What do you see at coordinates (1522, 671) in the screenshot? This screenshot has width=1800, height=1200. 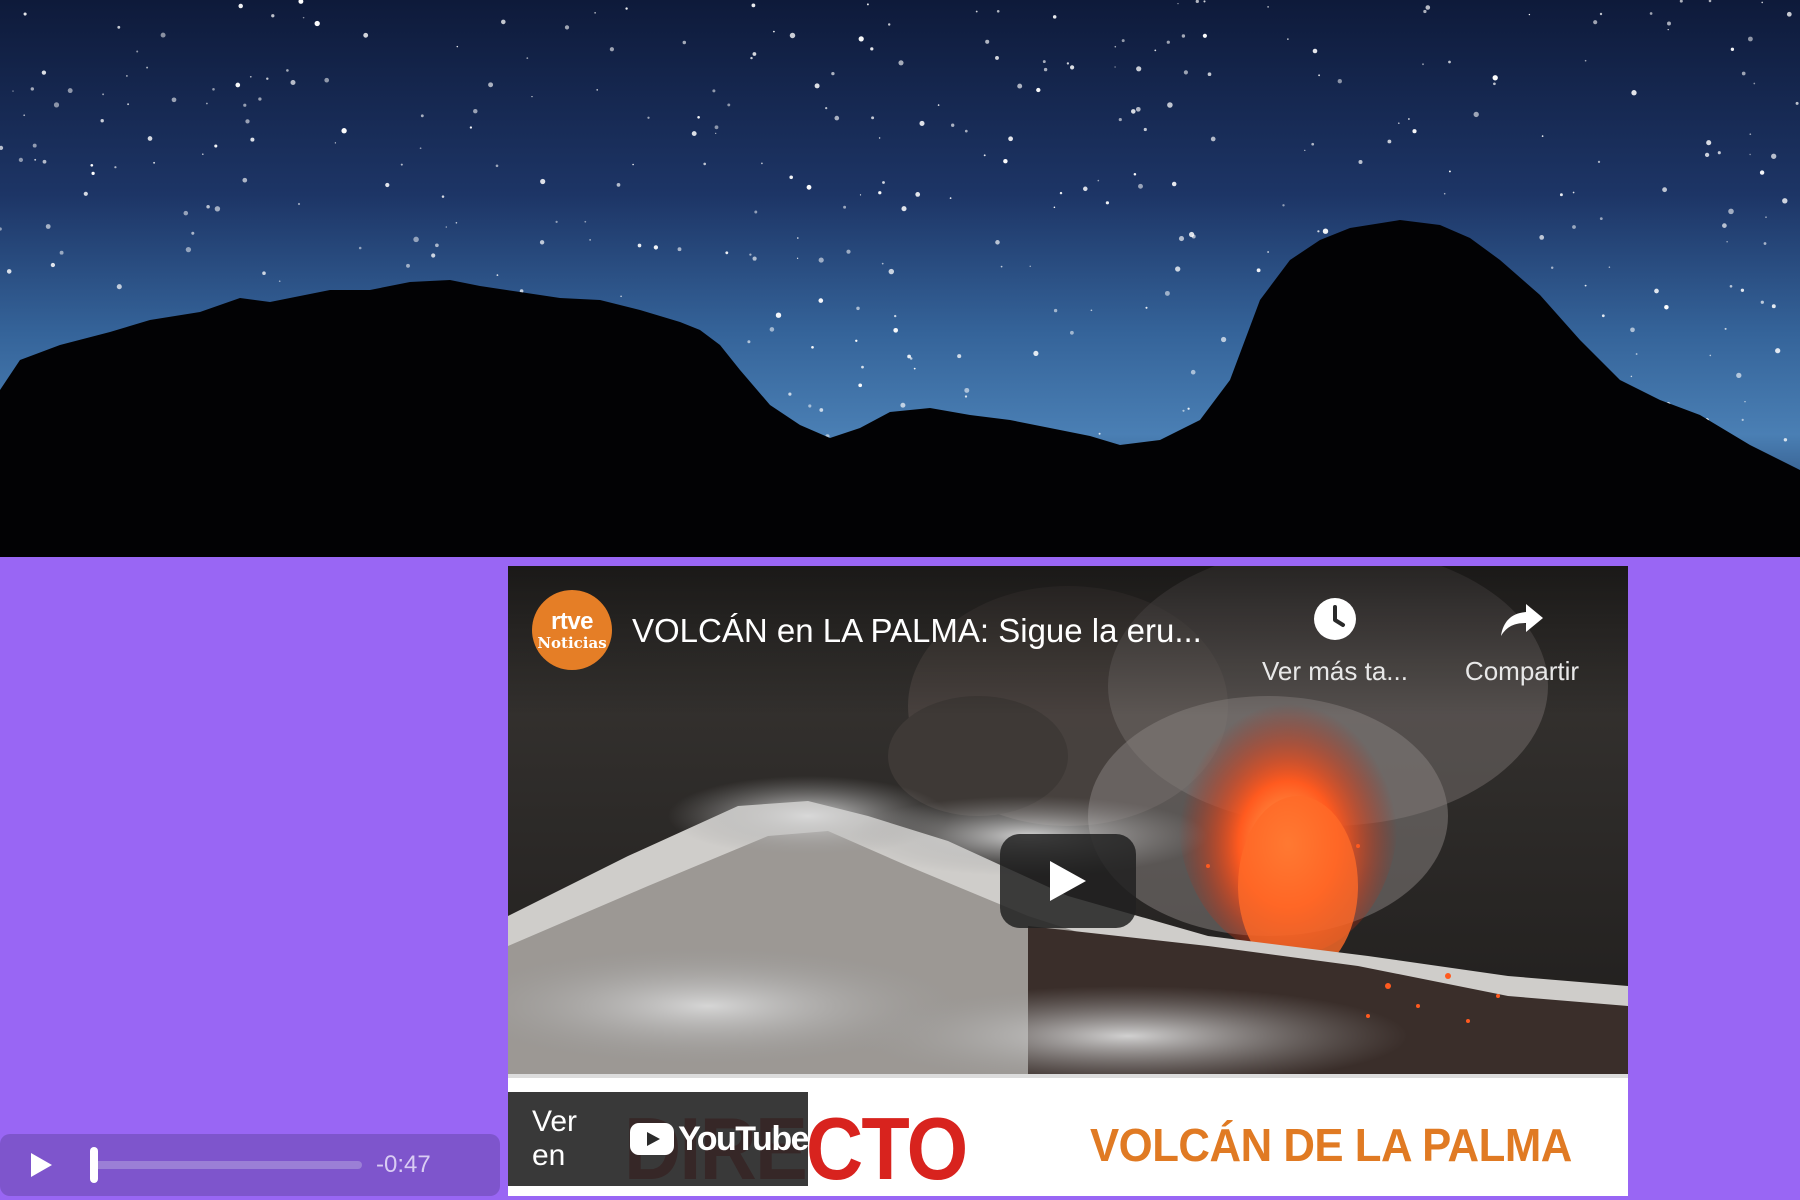 I see `share-label: Compartir` at bounding box center [1522, 671].